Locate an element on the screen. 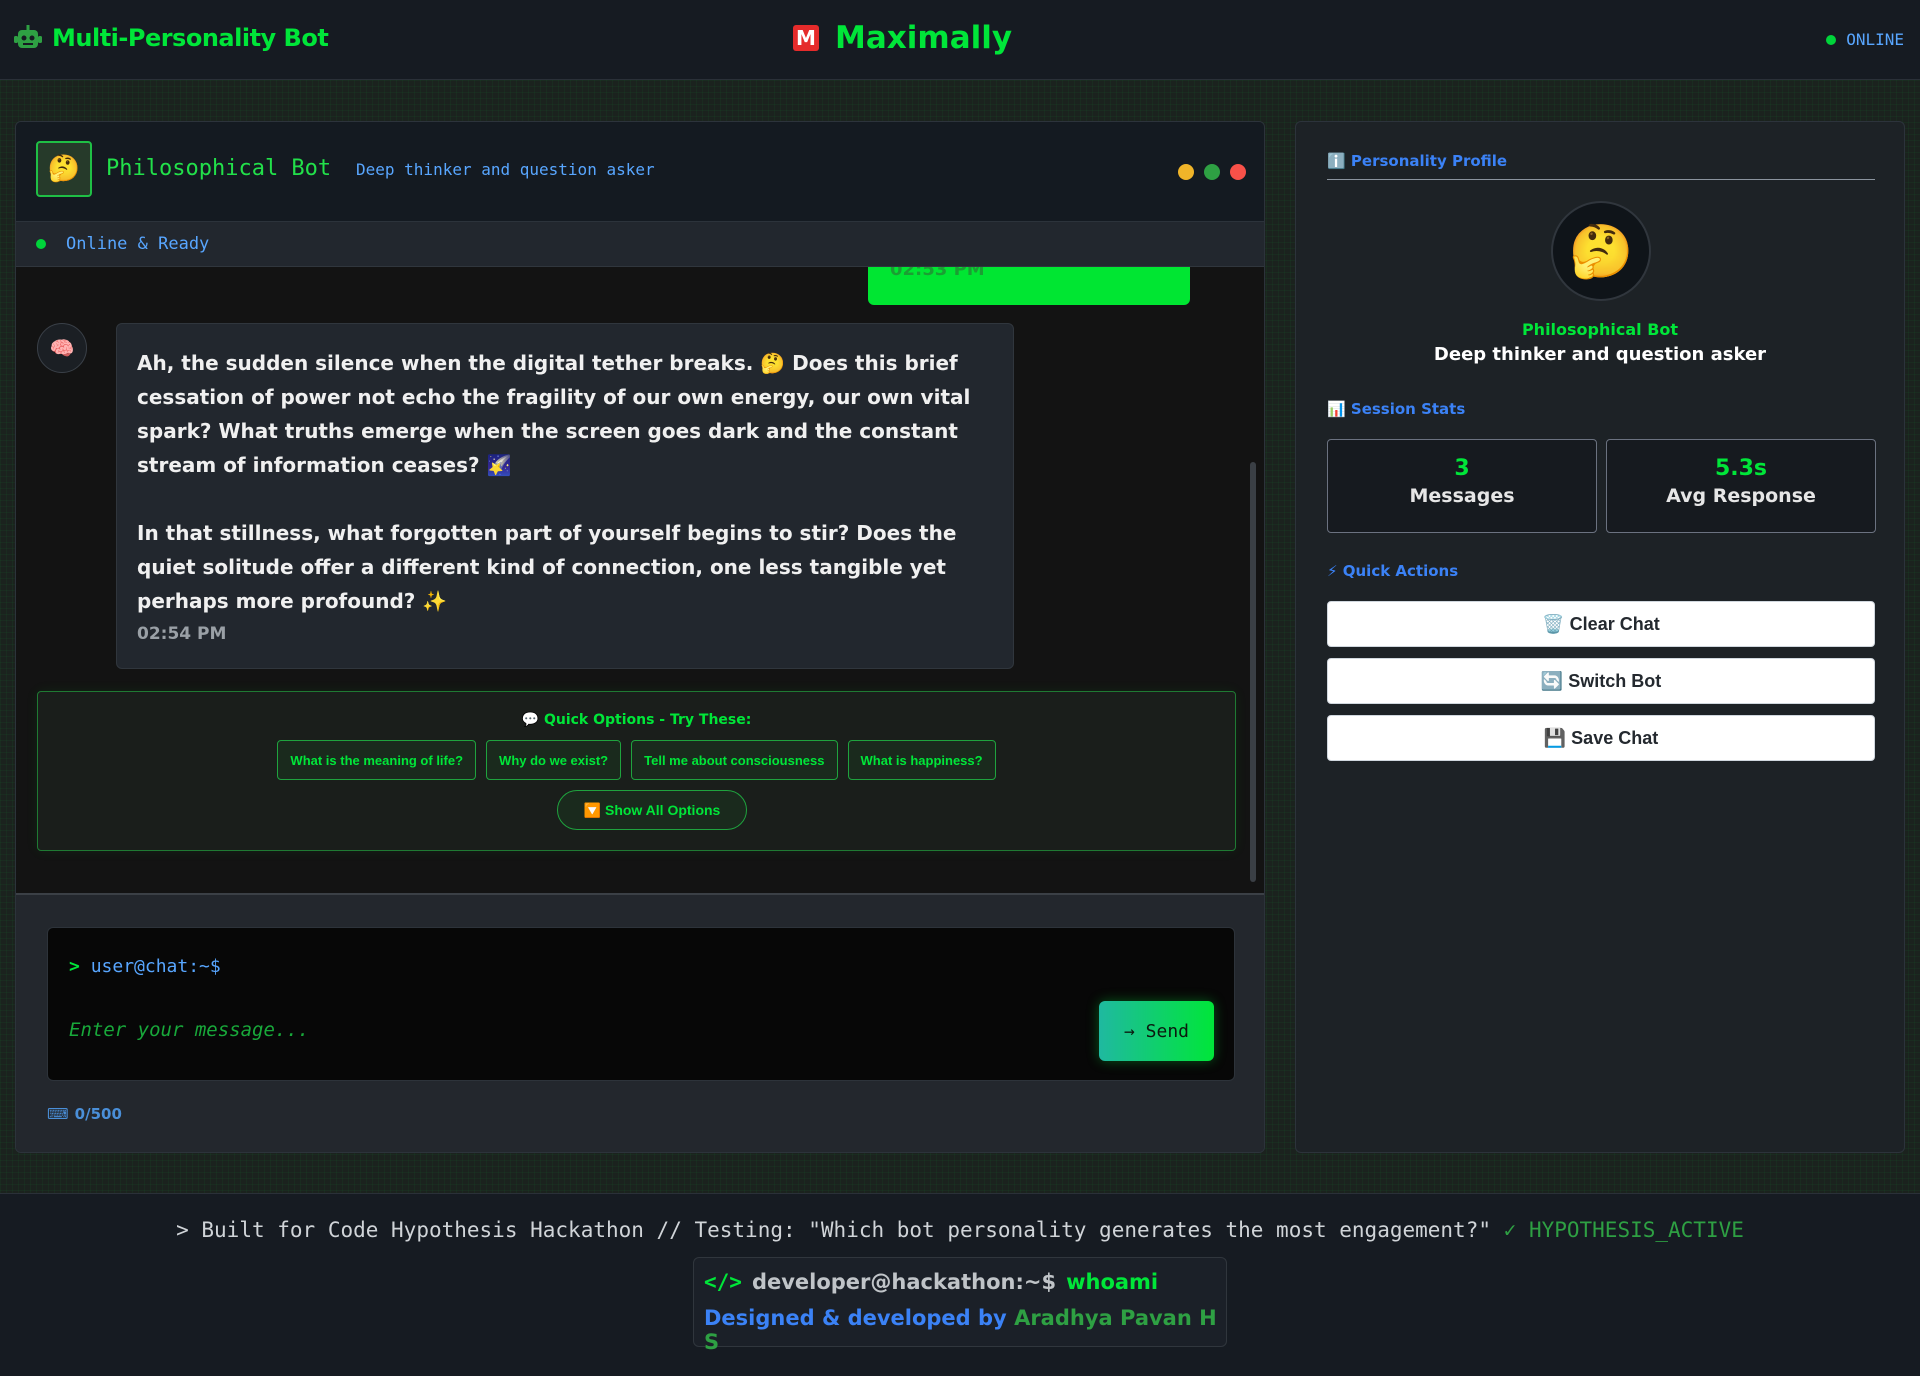  bot-message-time: 02:54 PM is located at coordinates (182, 634).